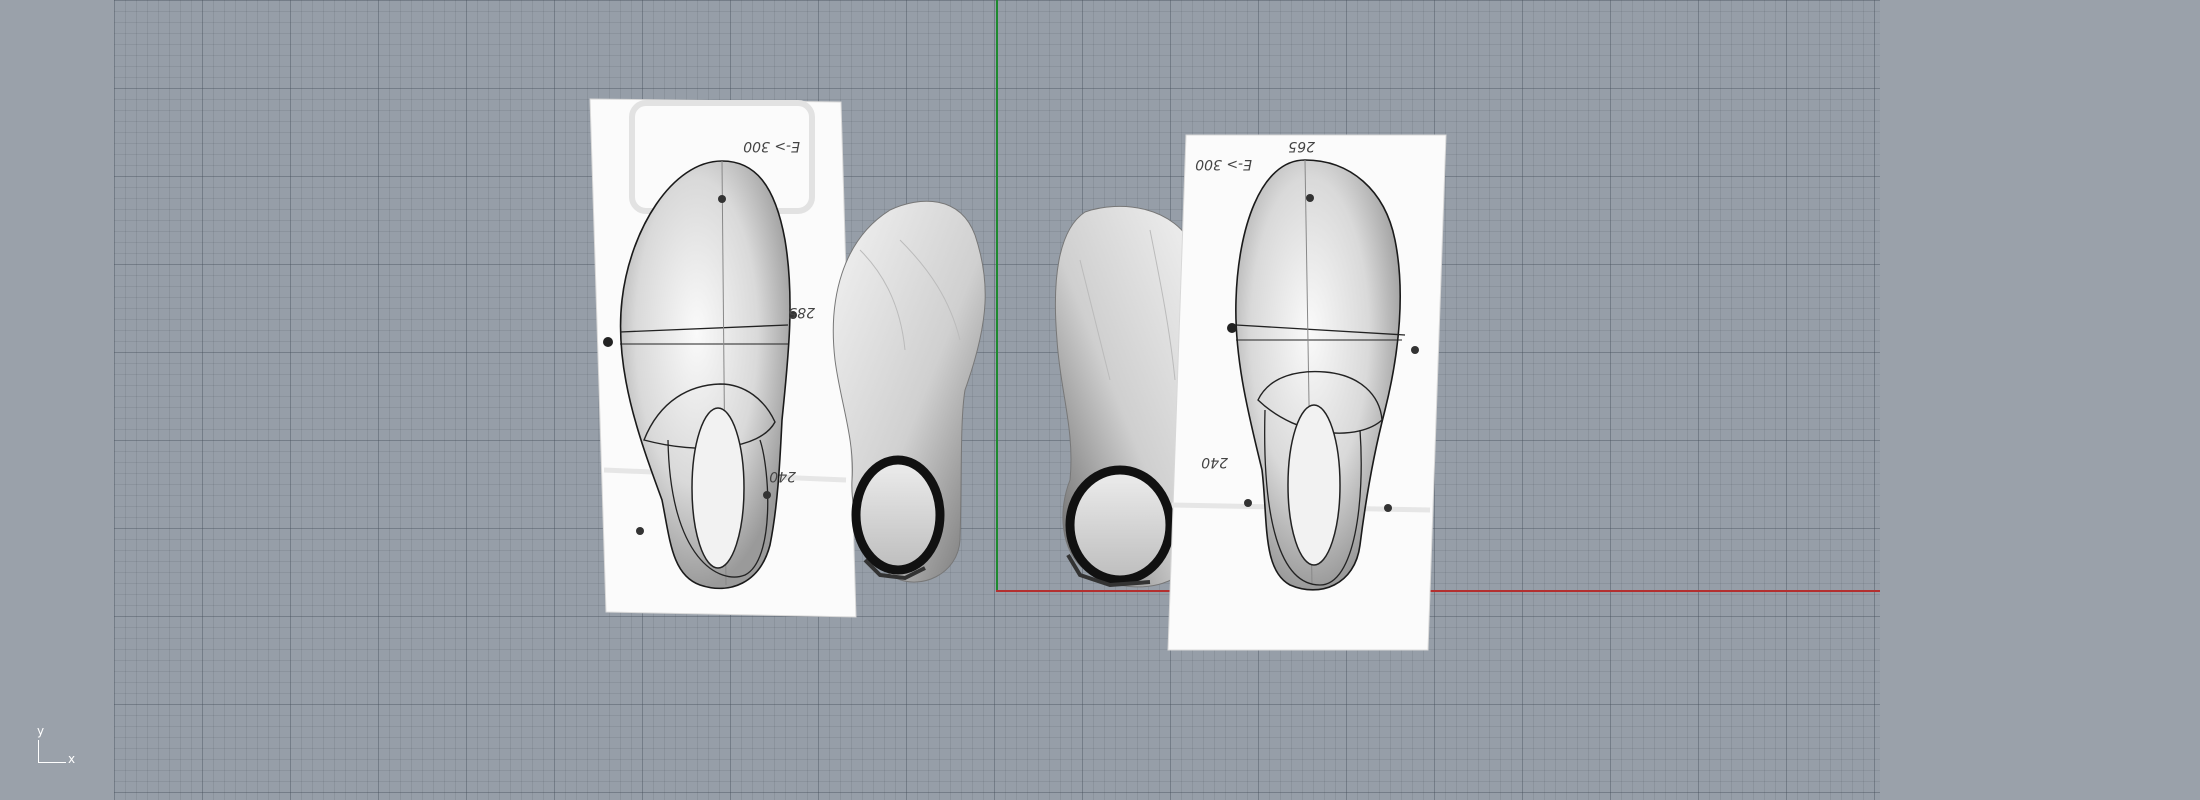 The image size is (2200, 800). Describe the element at coordinates (771, 146) in the screenshot. I see `left-sheet-annotation-top: E-> 300` at that location.